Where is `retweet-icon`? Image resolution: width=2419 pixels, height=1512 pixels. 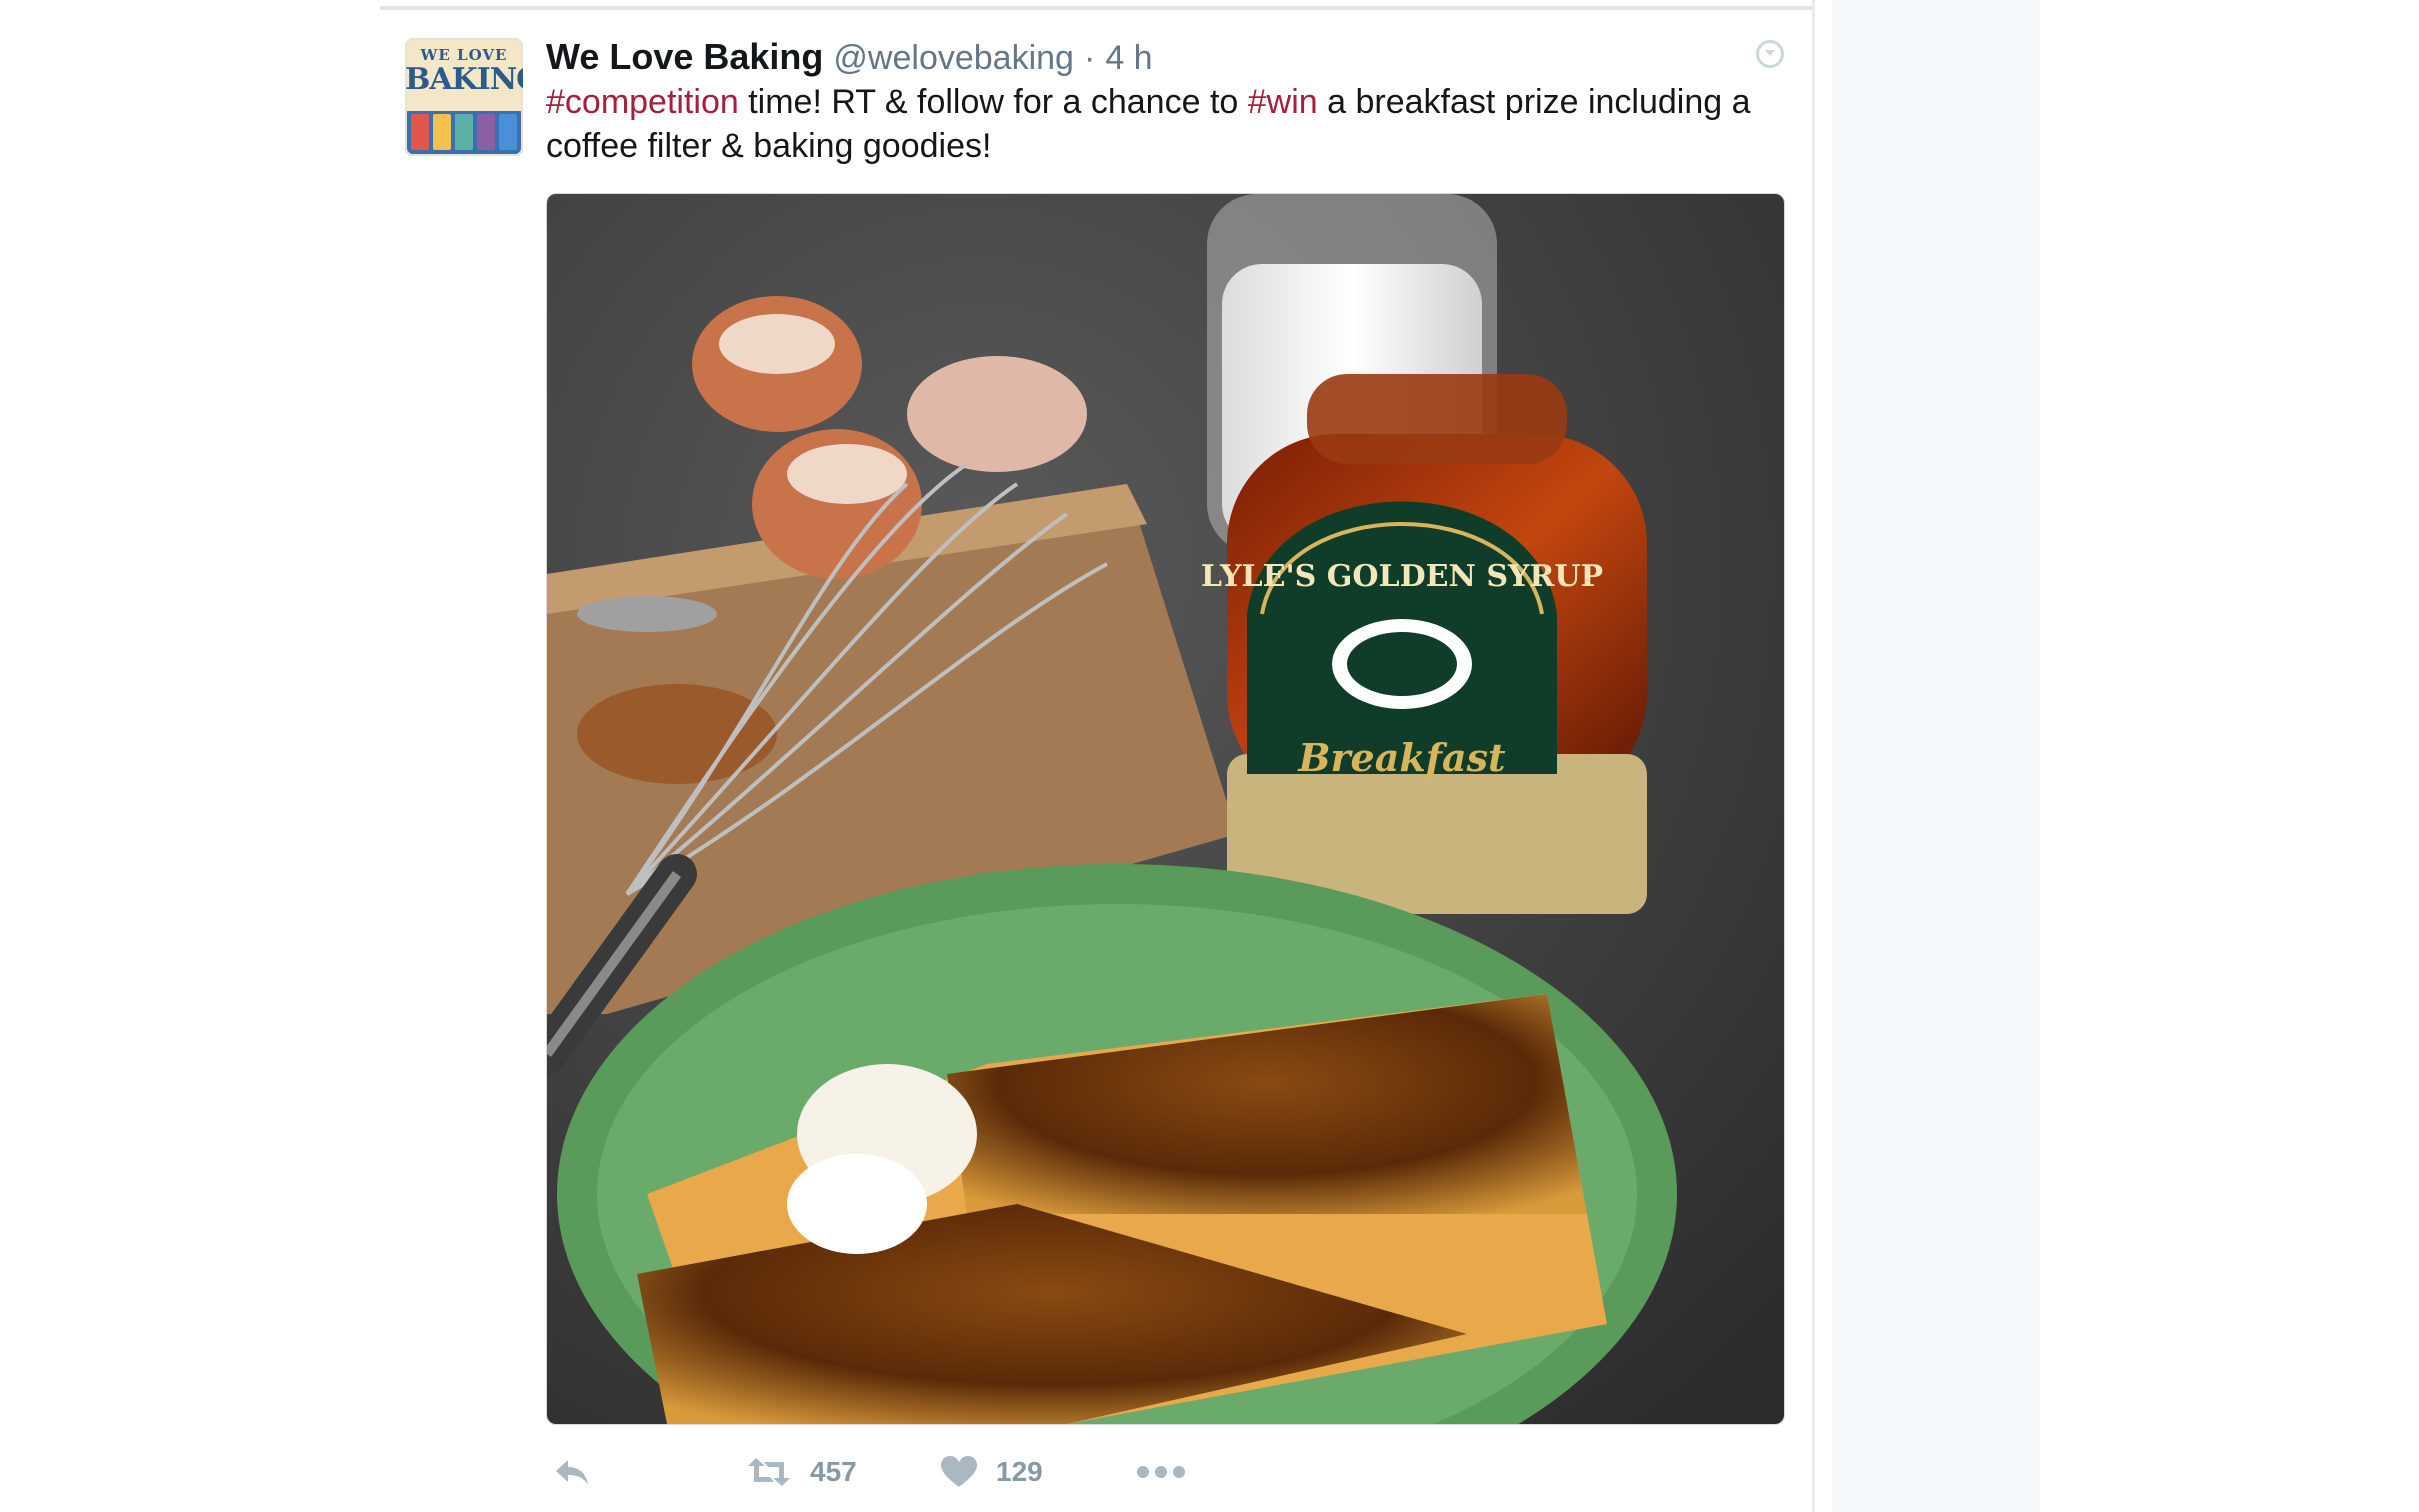
retweet-icon is located at coordinates (769, 1472).